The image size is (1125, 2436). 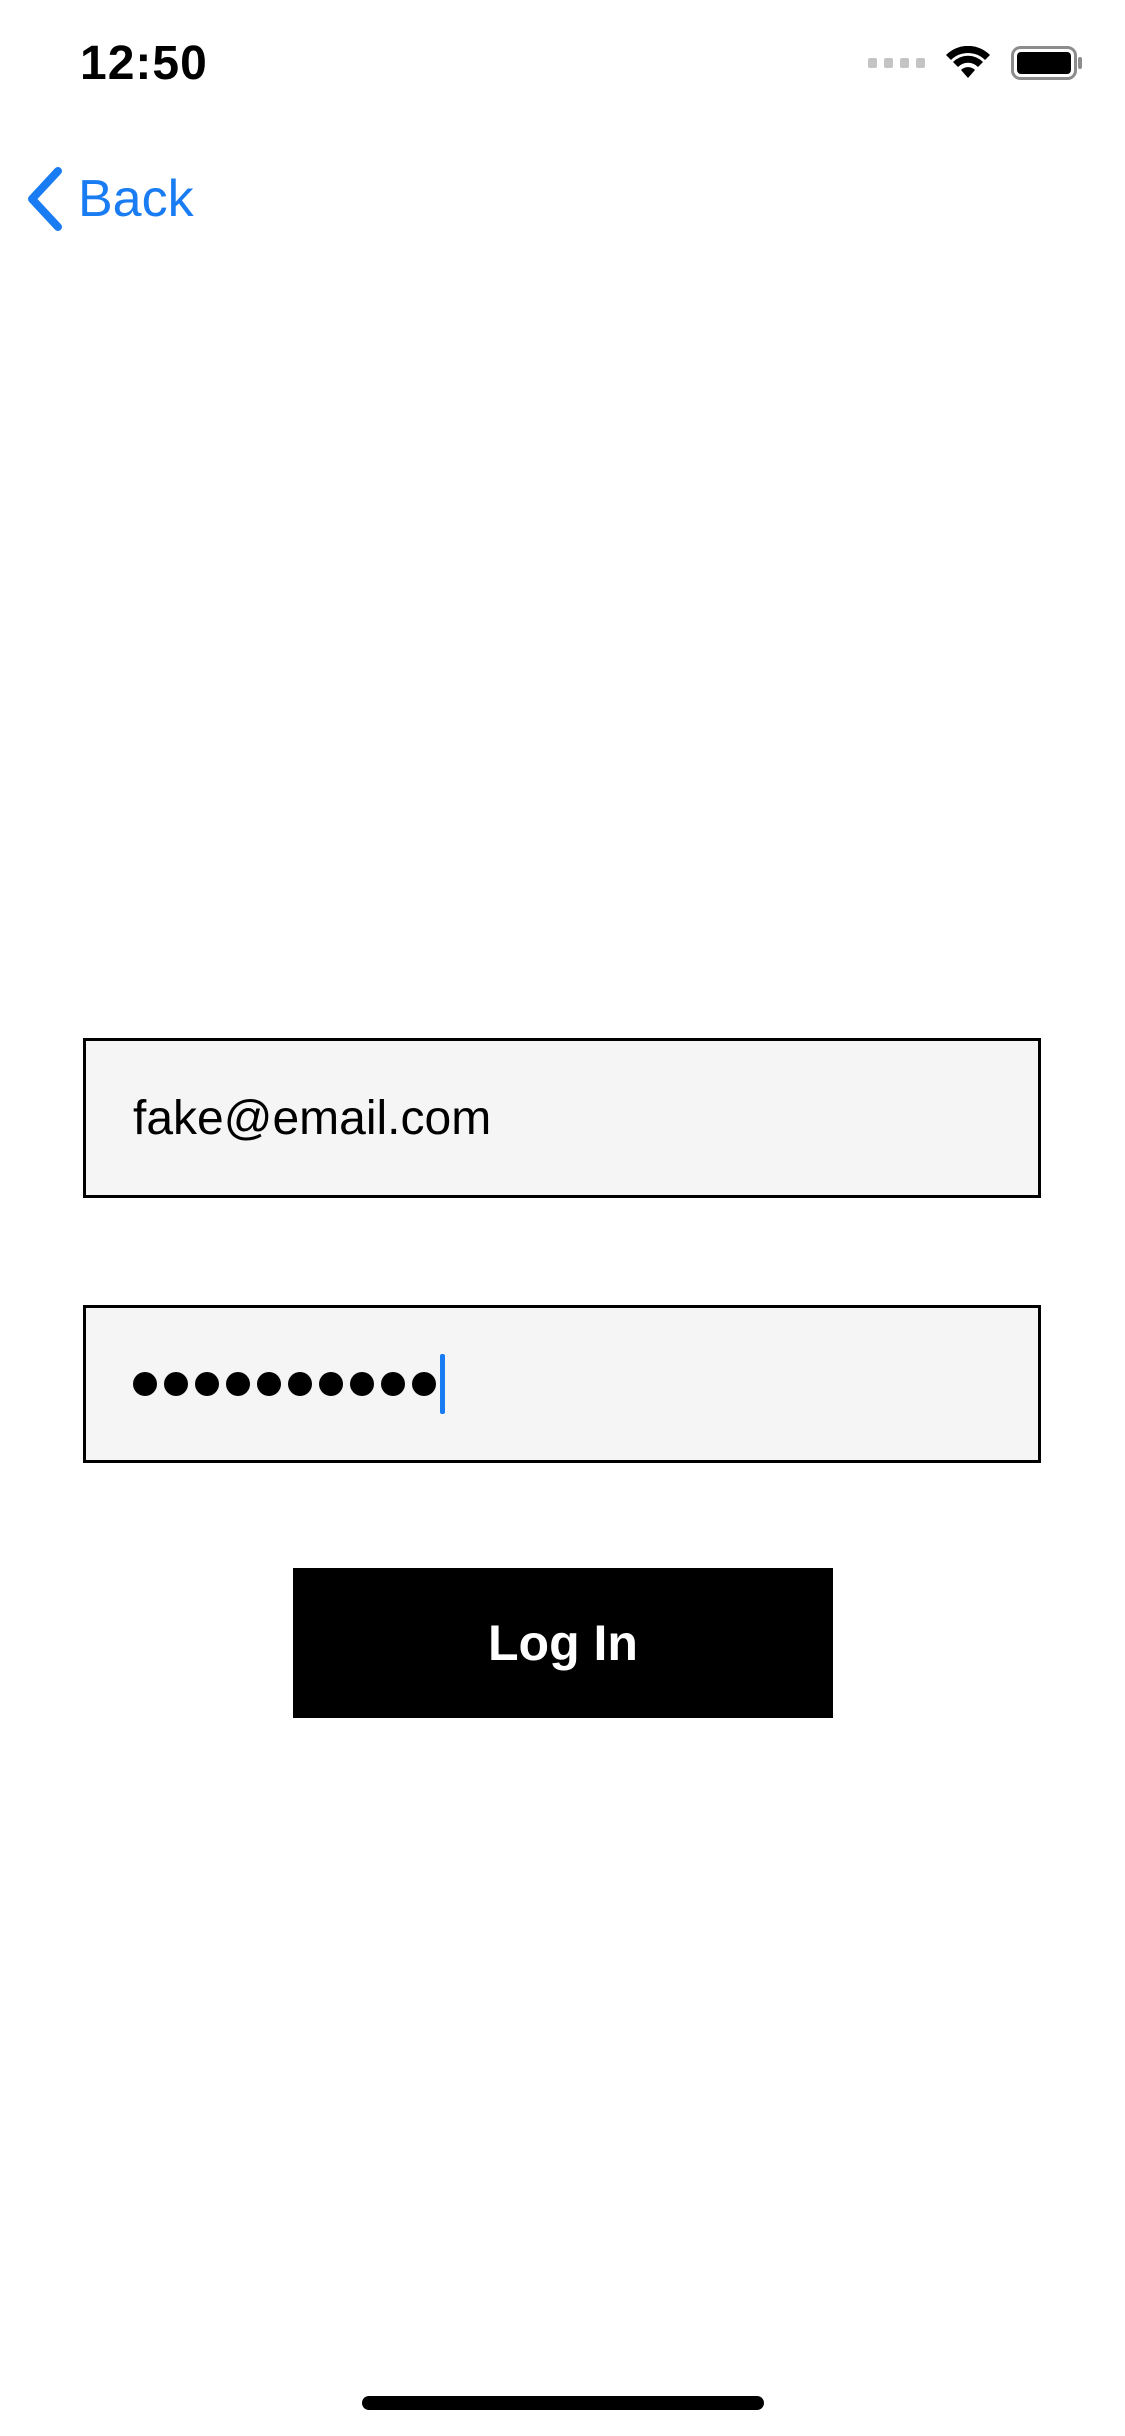 I want to click on text-cursor, so click(x=442, y=1384).